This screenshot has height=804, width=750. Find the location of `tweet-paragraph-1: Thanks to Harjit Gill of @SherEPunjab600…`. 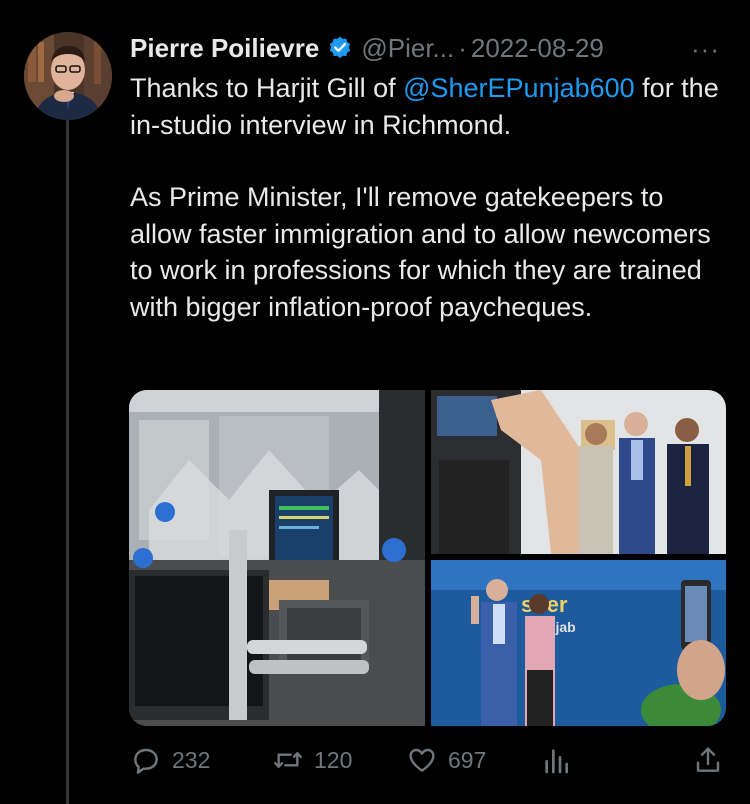

tweet-paragraph-1: Thanks to Harjit Gill of @SherEPunjab600… is located at coordinates (430, 106).